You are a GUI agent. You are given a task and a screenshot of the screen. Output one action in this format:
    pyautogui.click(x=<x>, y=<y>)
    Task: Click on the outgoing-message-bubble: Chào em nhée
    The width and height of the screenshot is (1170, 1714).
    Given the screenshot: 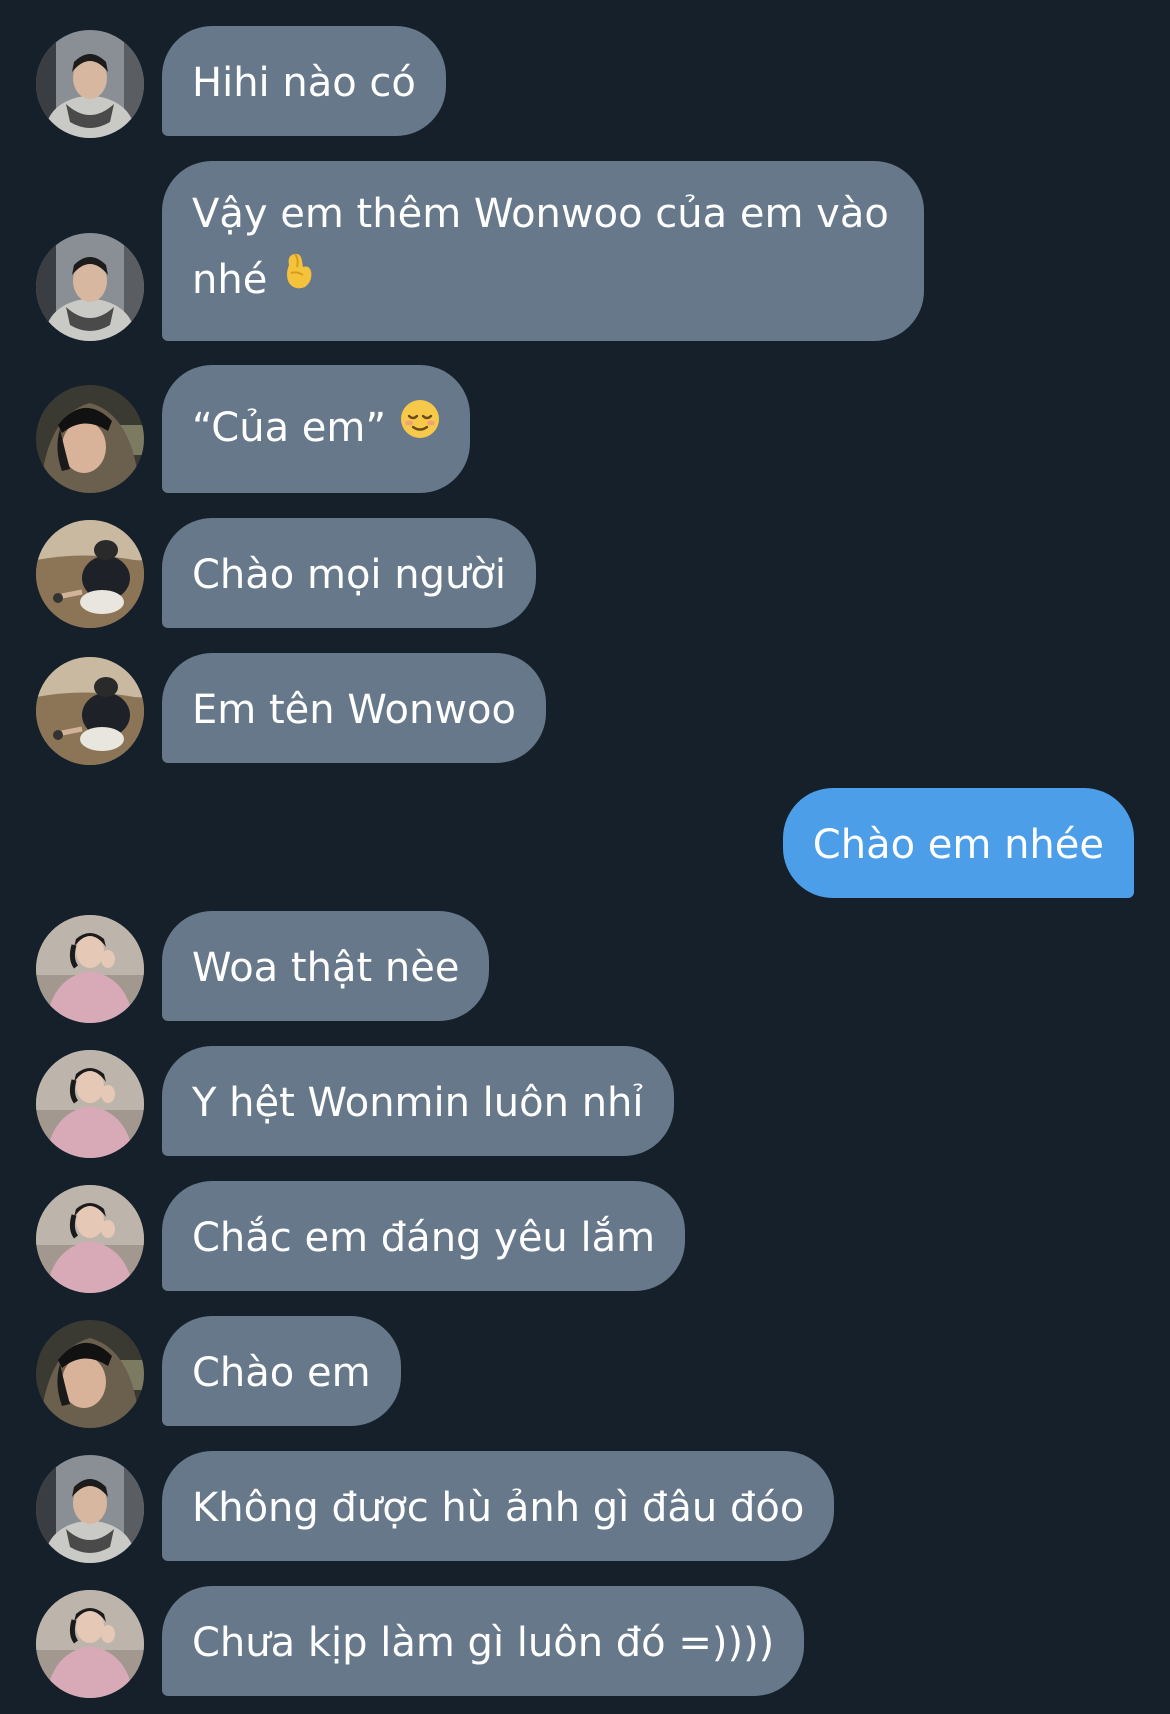 What is the action you would take?
    pyautogui.click(x=958, y=843)
    